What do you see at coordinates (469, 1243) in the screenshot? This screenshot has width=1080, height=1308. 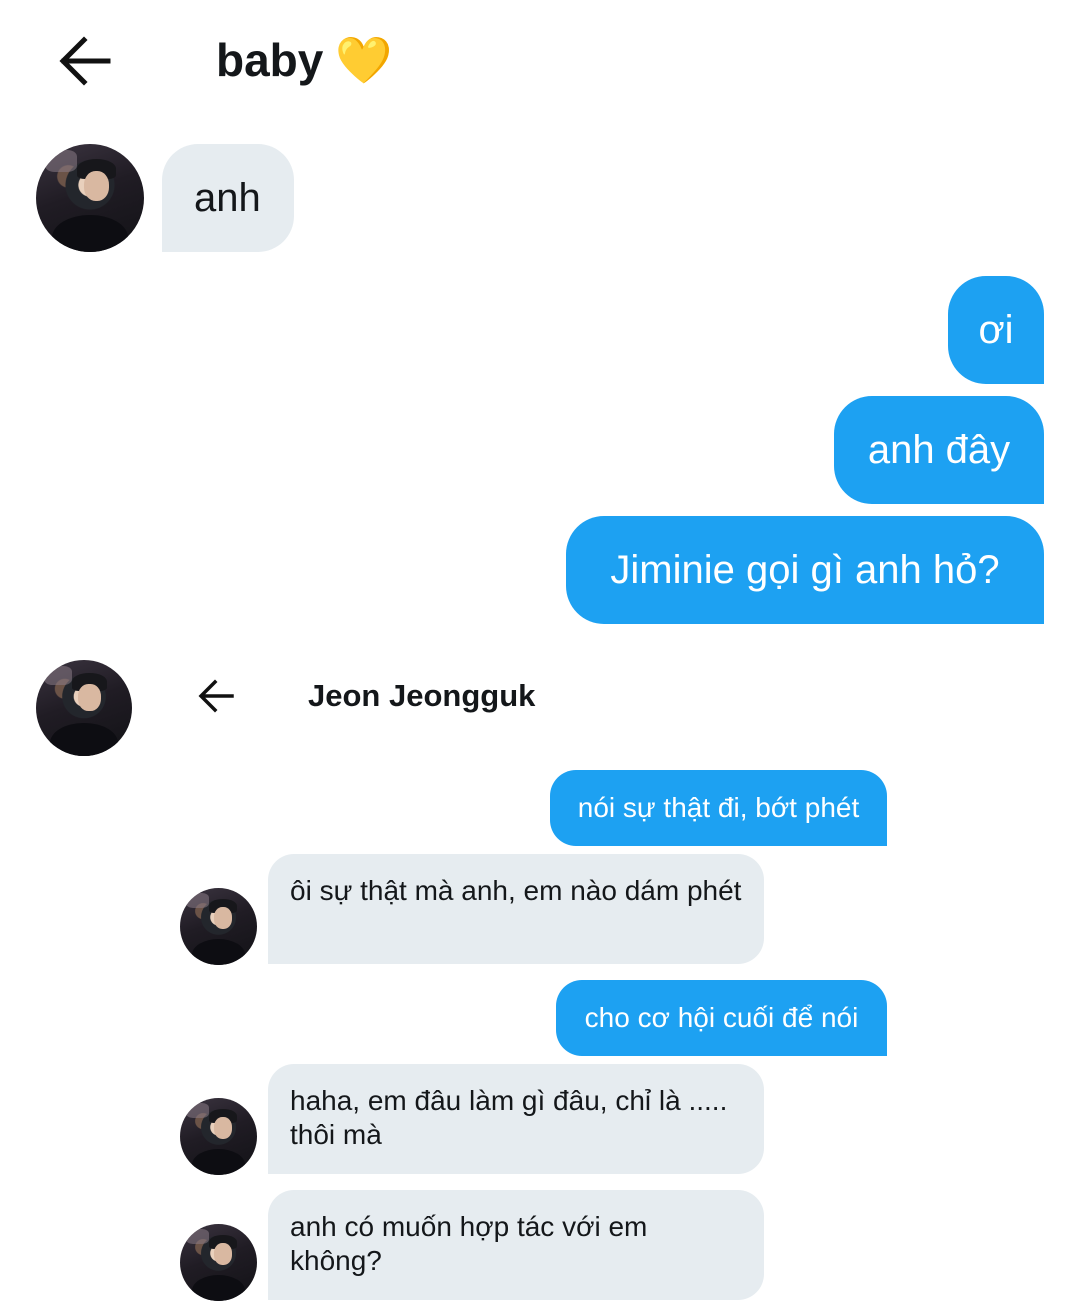 I see `message-text: anh có muốn hợp tác với em không?` at bounding box center [469, 1243].